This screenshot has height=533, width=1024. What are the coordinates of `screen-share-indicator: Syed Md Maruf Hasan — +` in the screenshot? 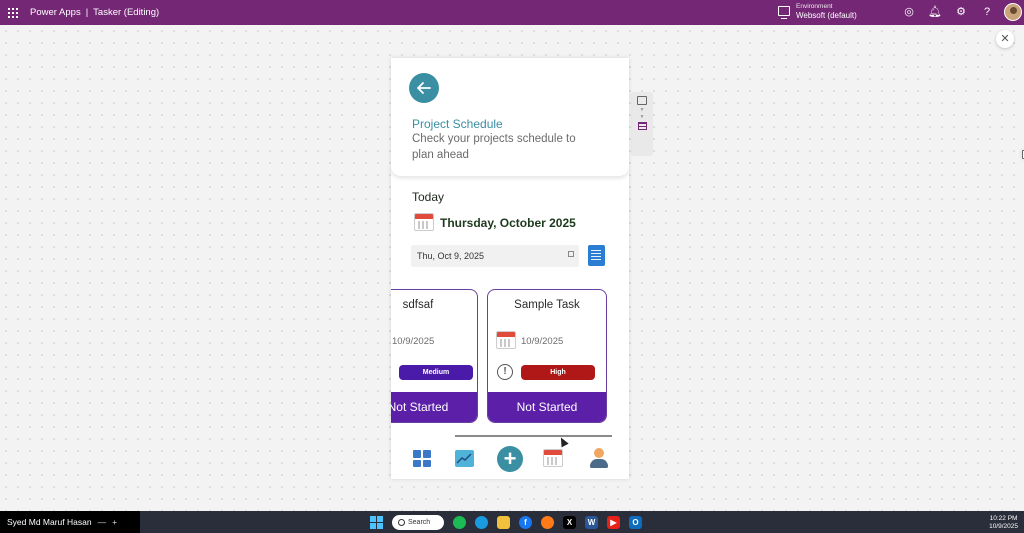 It's located at (70, 522).